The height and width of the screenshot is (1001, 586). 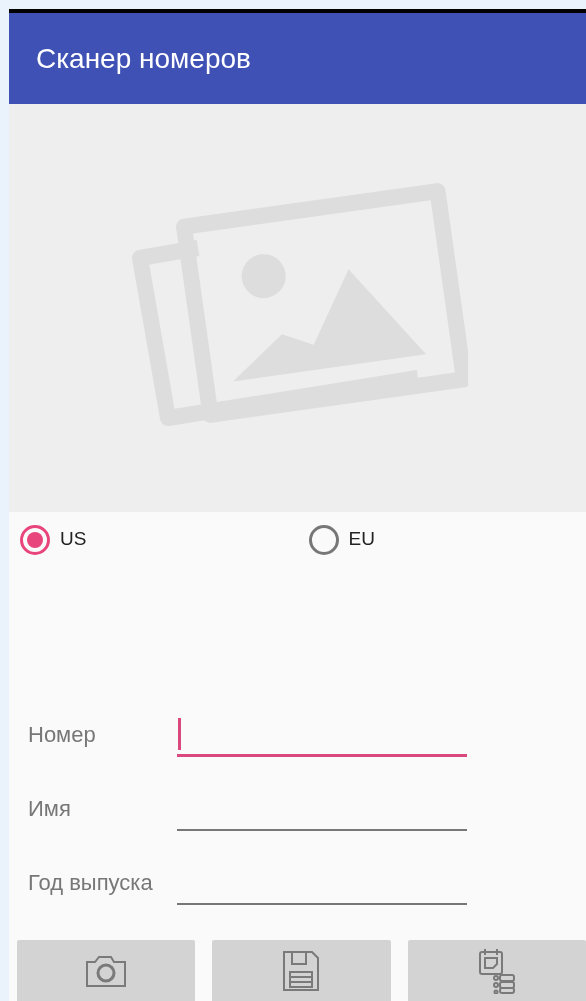 I want to click on text-cursor, so click(x=179, y=734).